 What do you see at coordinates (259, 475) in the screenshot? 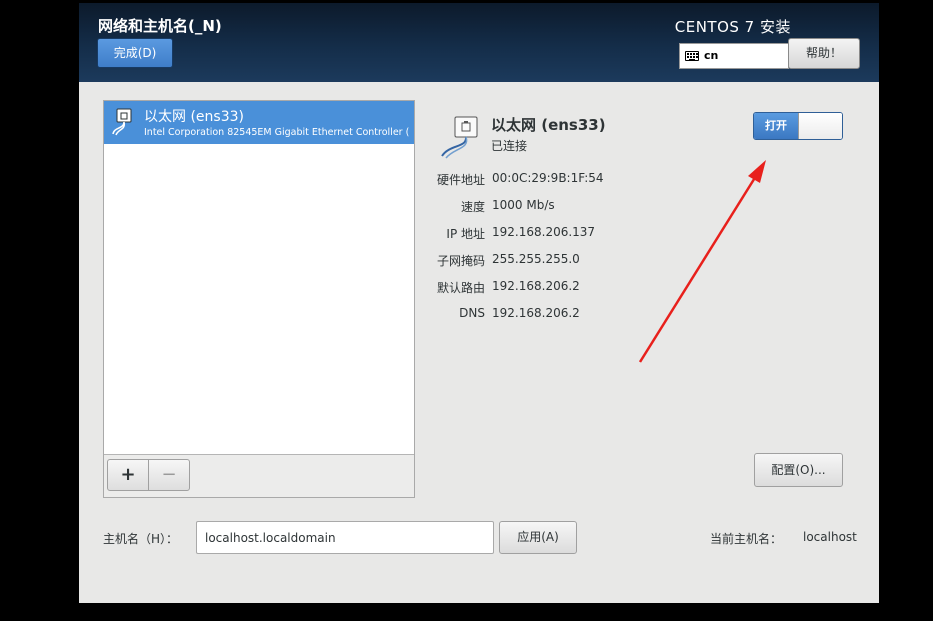
I see `list-toolbar: + −` at bounding box center [259, 475].